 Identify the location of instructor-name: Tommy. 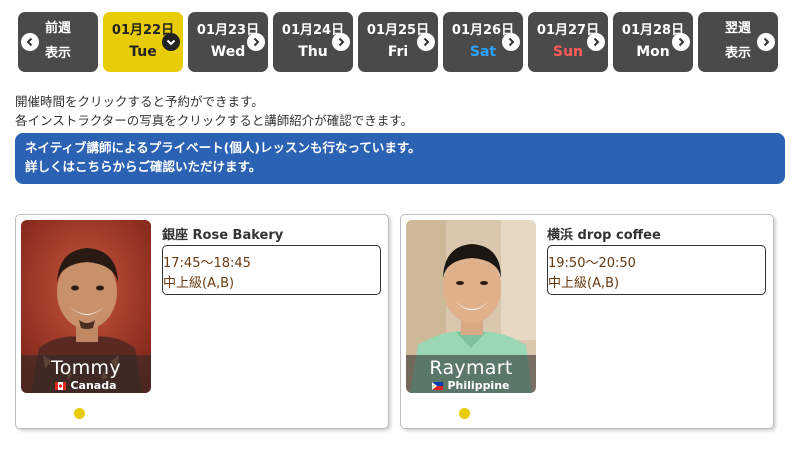
(86, 368).